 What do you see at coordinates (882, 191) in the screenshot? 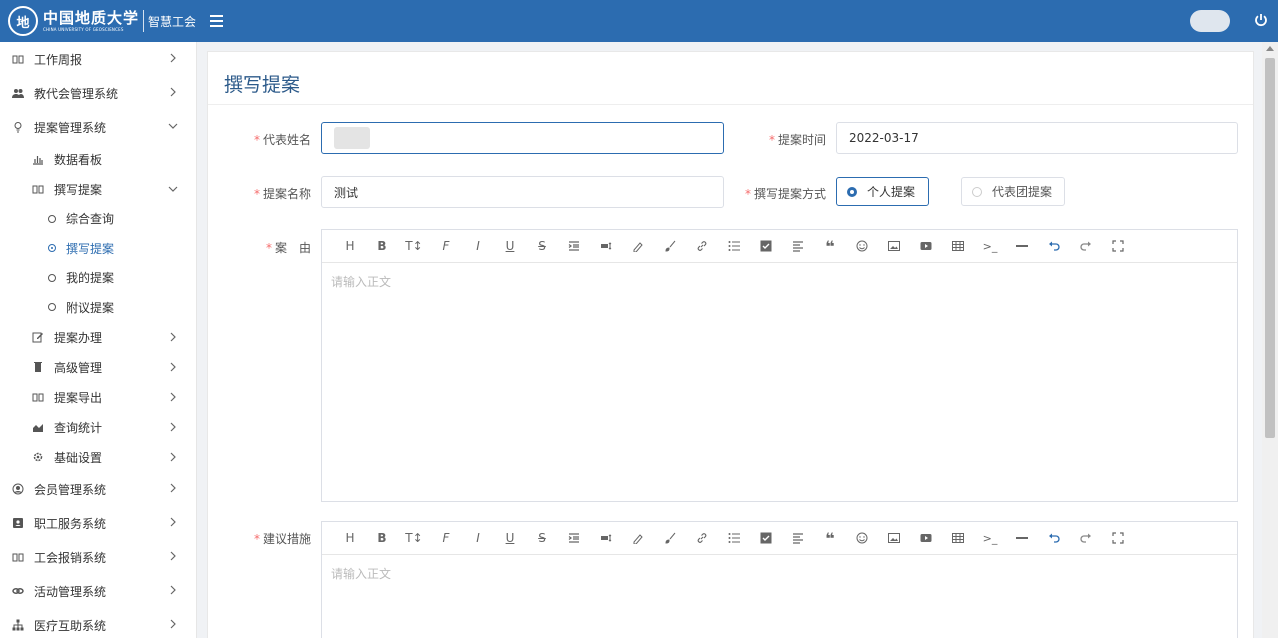
I see `radio-personal-proposal: 个人提案` at bounding box center [882, 191].